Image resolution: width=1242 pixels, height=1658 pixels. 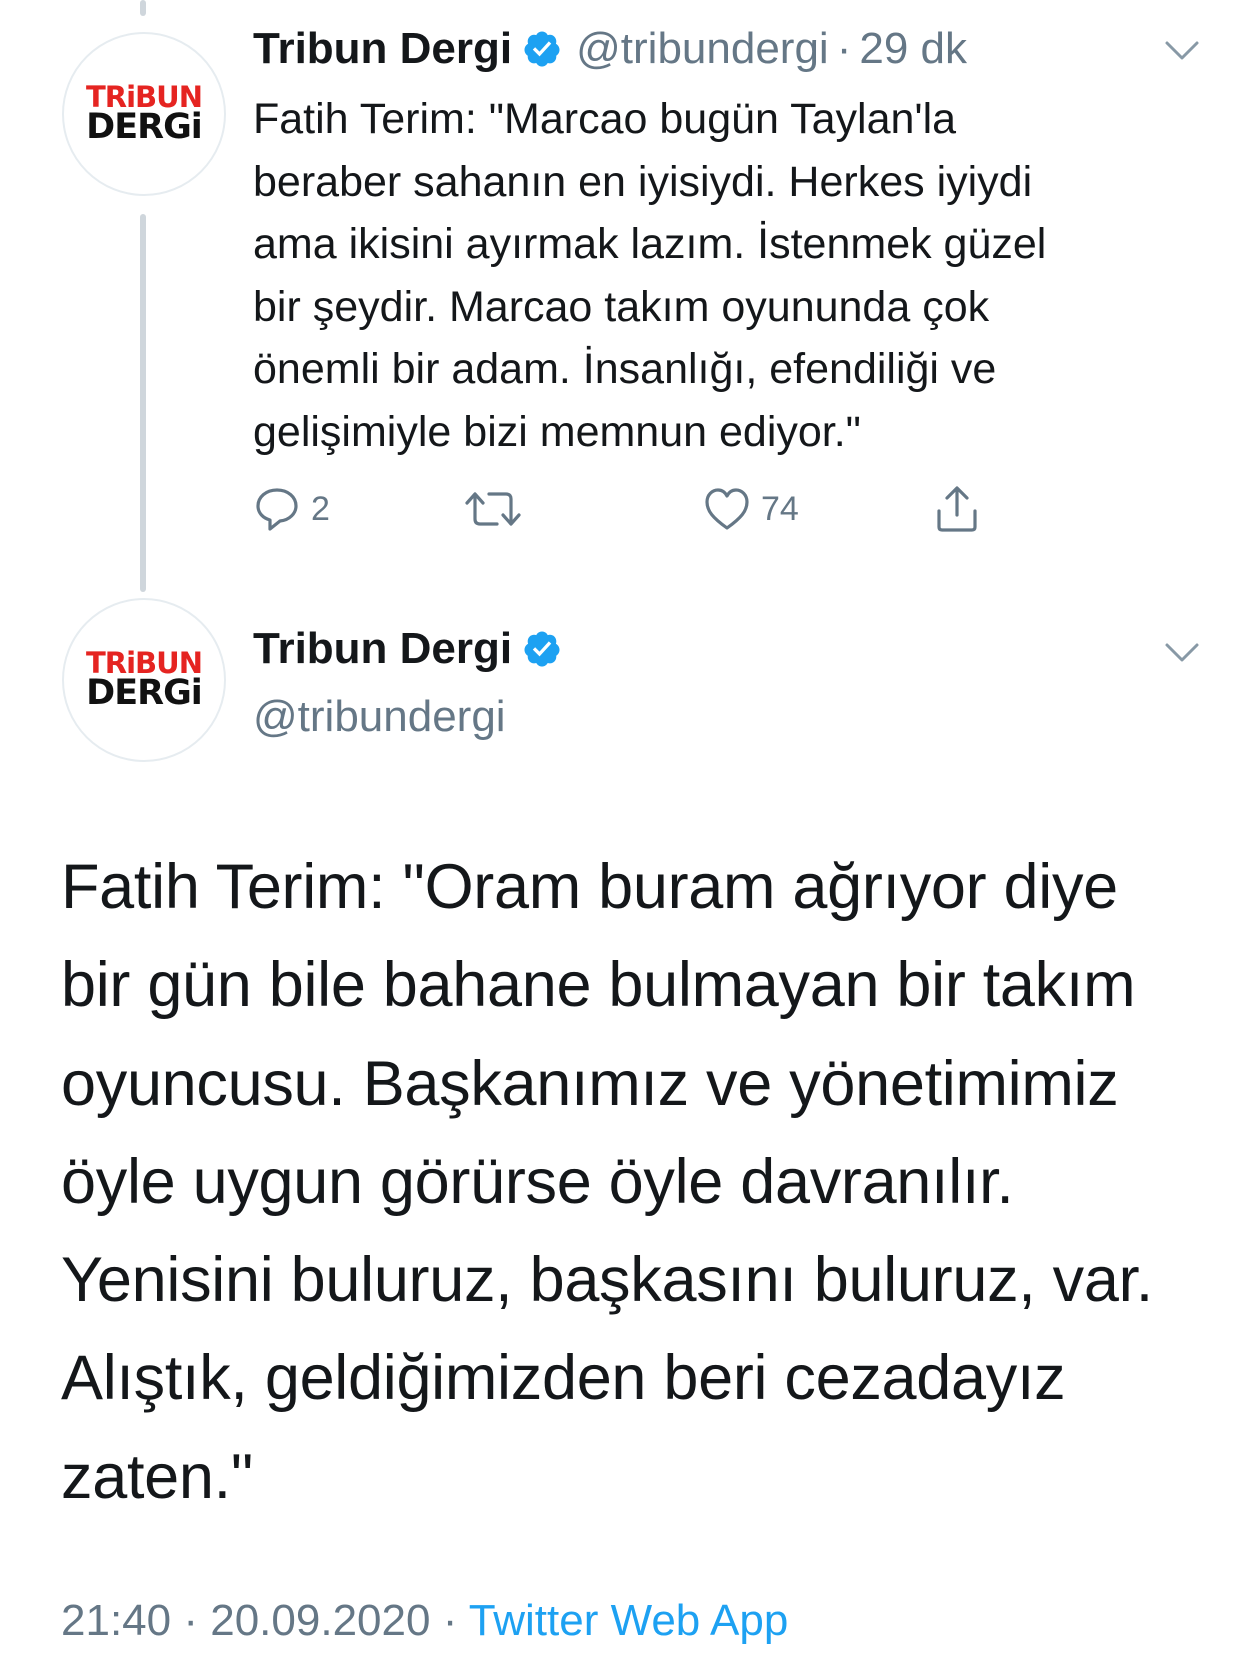 I want to click on share-icon, so click(x=957, y=509).